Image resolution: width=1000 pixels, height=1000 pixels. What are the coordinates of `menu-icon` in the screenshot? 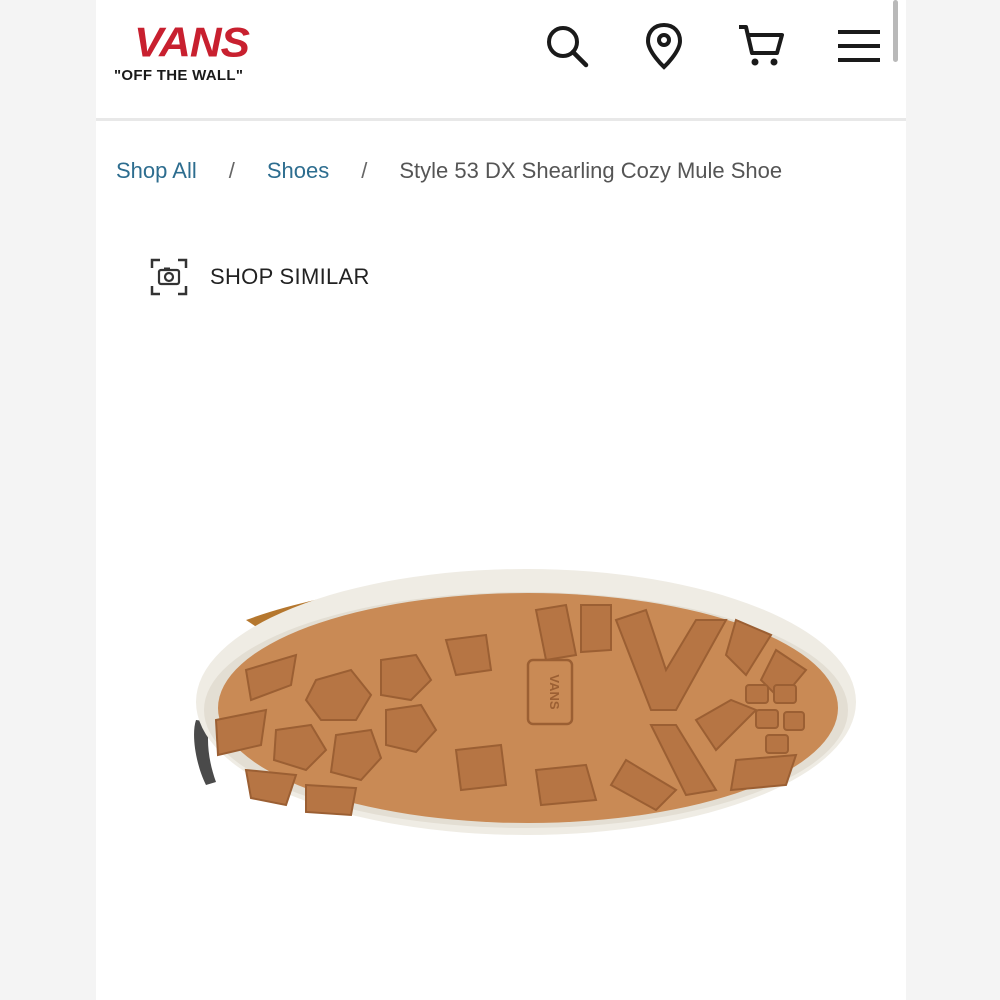 It's located at (859, 46).